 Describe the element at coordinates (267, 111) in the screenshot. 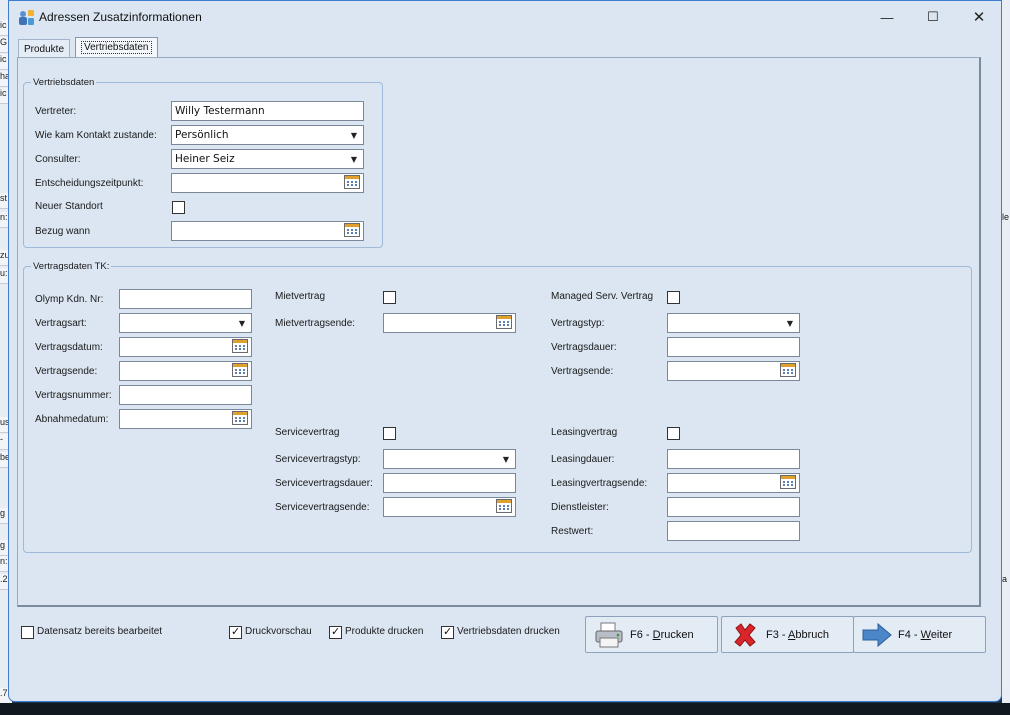

I see `vertreter-field: Willy Testermann` at that location.